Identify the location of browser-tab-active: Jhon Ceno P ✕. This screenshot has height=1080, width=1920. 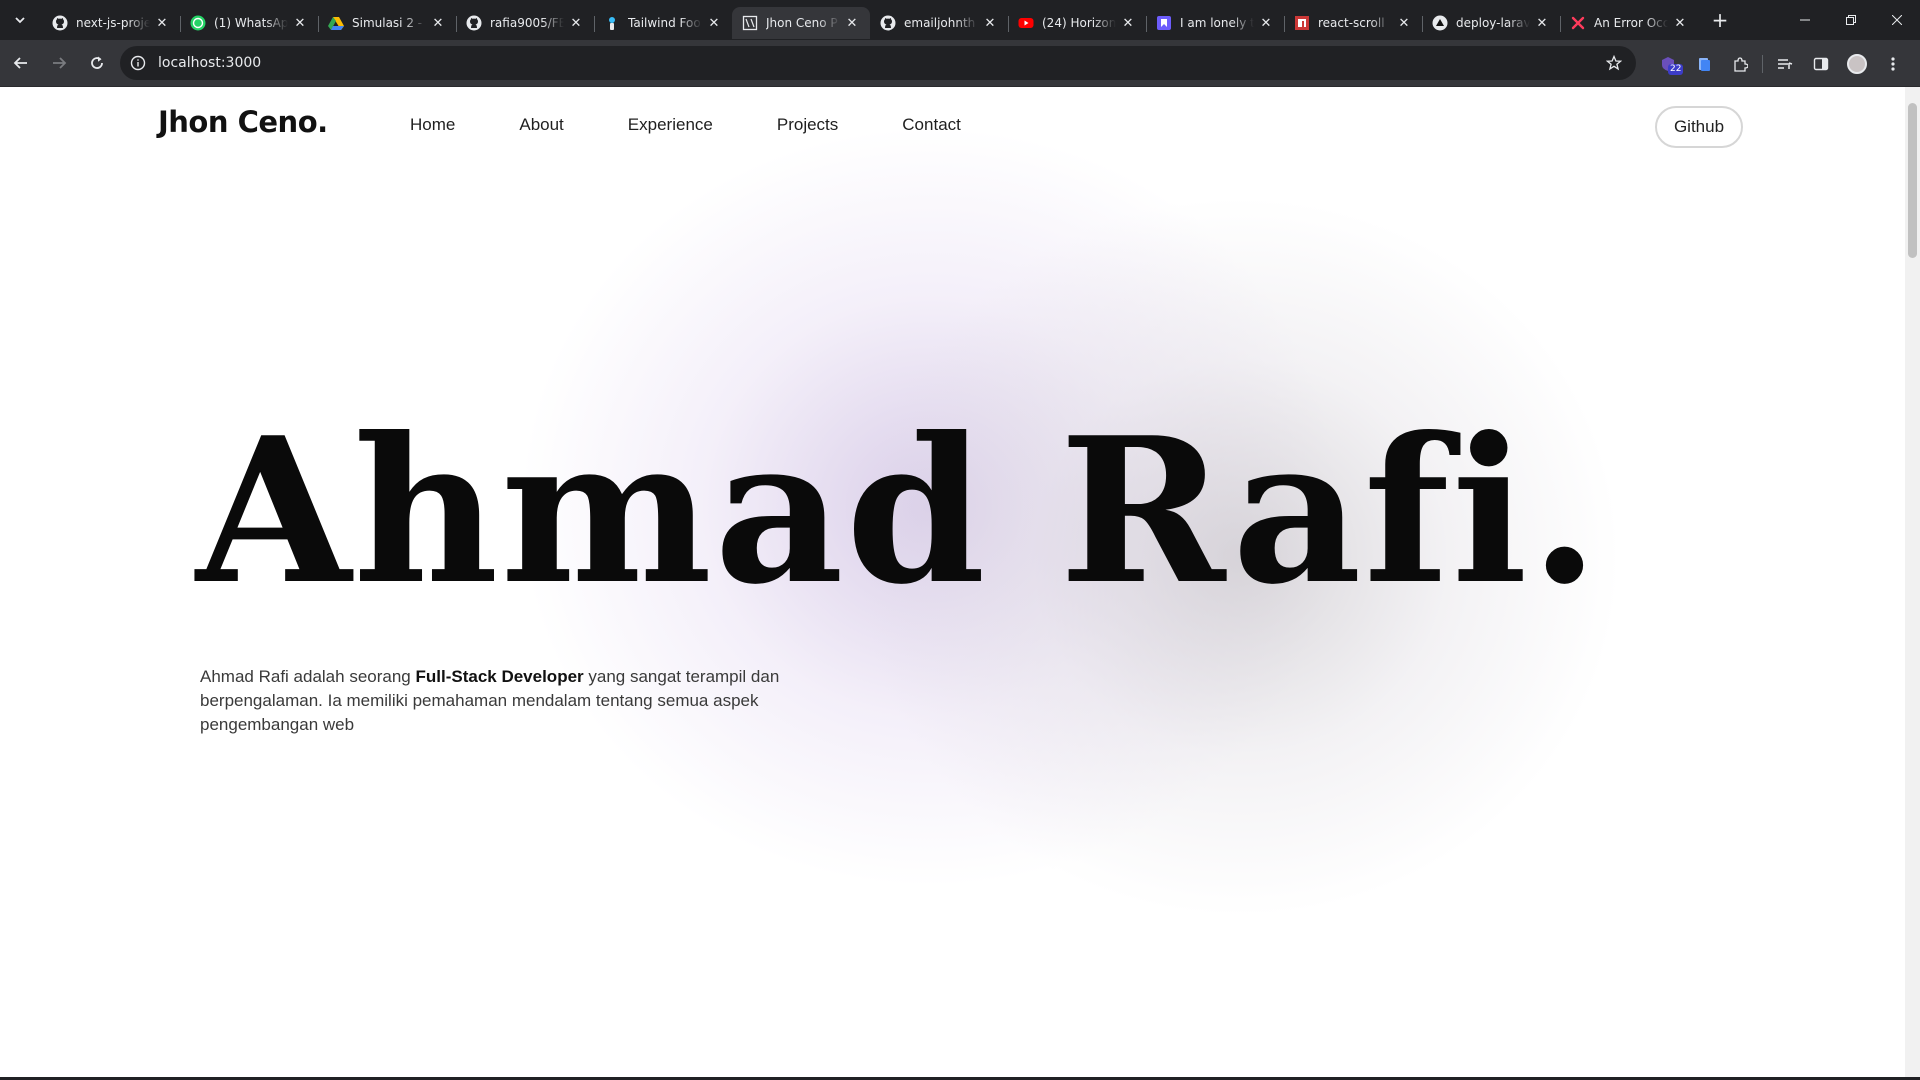
(801, 23).